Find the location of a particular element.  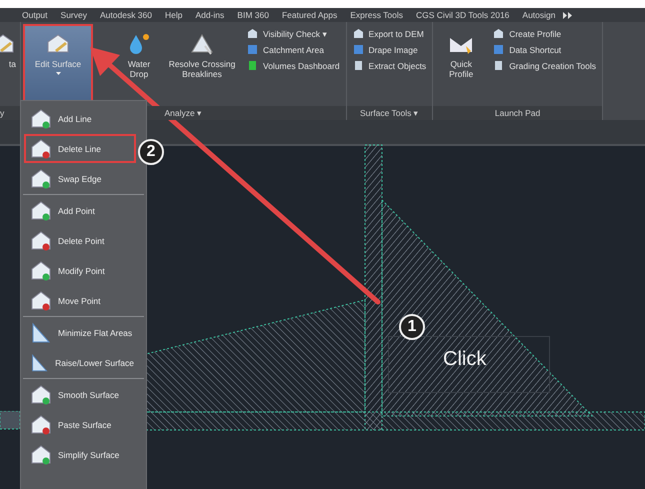

ribbon-large-button: ta is located at coordinates (9, 65).